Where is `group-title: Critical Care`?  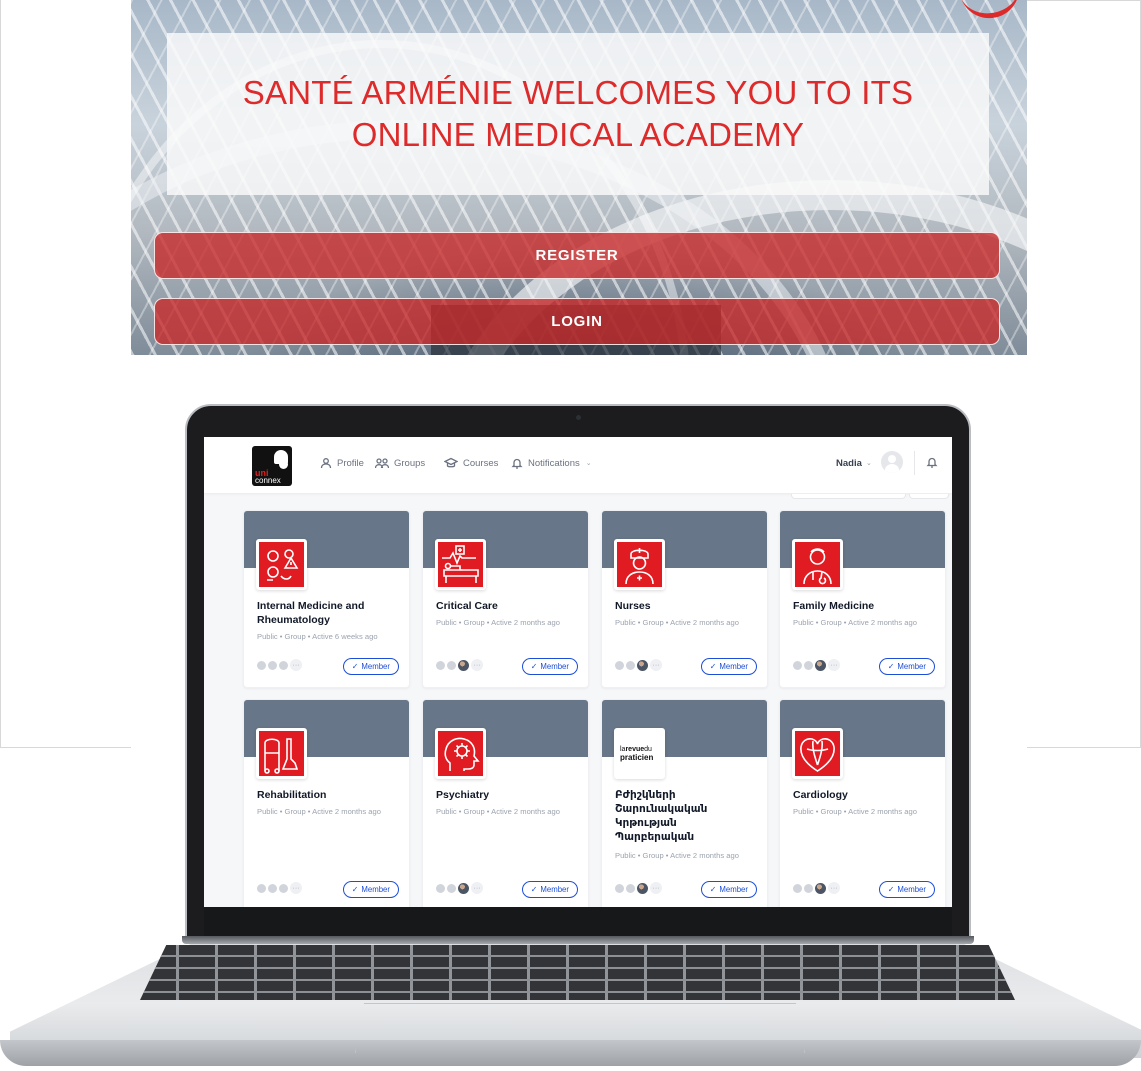
group-title: Critical Care is located at coordinates (511, 606).